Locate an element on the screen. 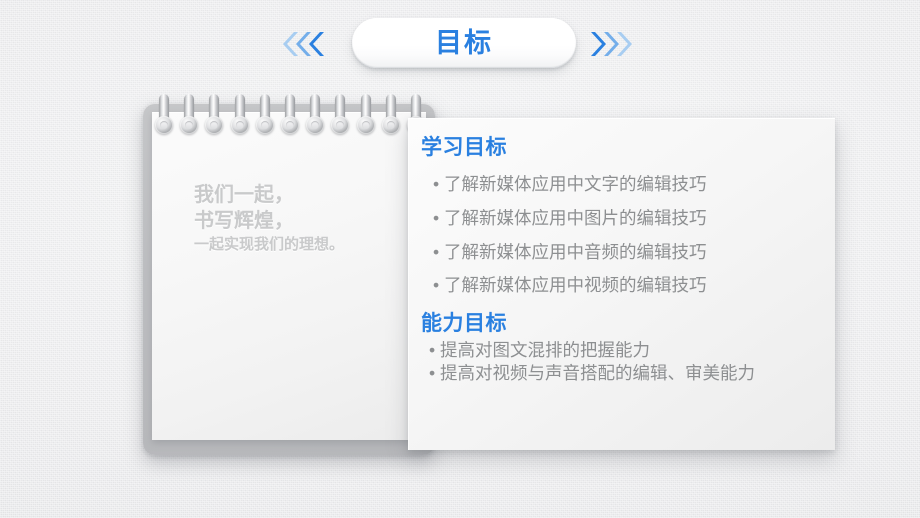 The image size is (920, 518). ability-objectives-list: • 提高对图文混排的把握能力 • 提高对视频与声音搭配的编辑、审美能力 is located at coordinates (623, 362).